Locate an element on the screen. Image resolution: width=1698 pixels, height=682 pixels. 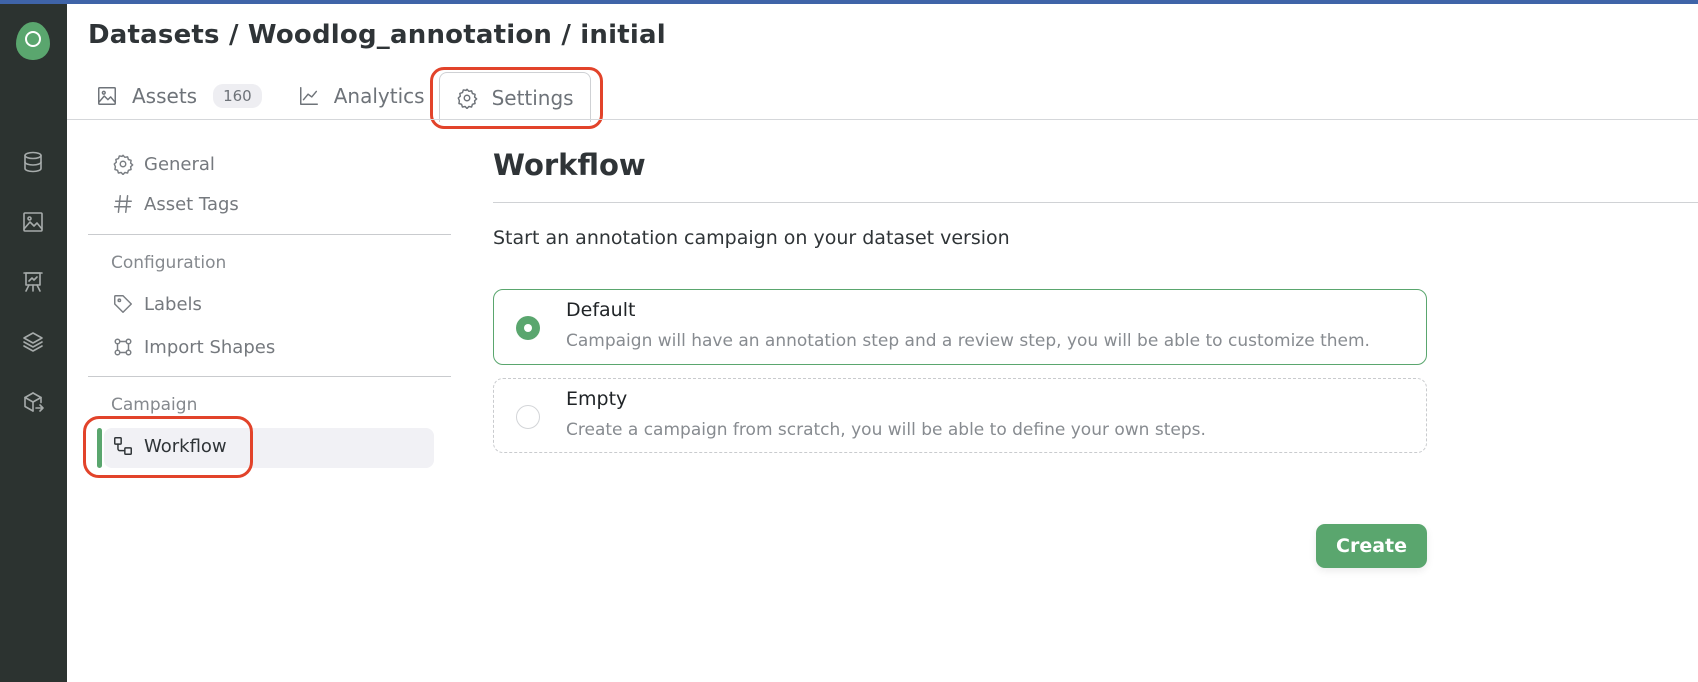
top-accent-line is located at coordinates (849, 2).